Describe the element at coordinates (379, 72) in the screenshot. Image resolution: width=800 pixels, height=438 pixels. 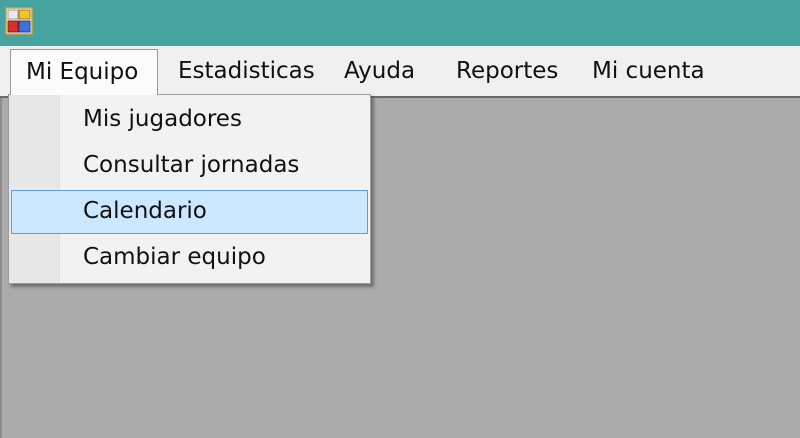
I see `menu-ayuda: Ayuda` at that location.